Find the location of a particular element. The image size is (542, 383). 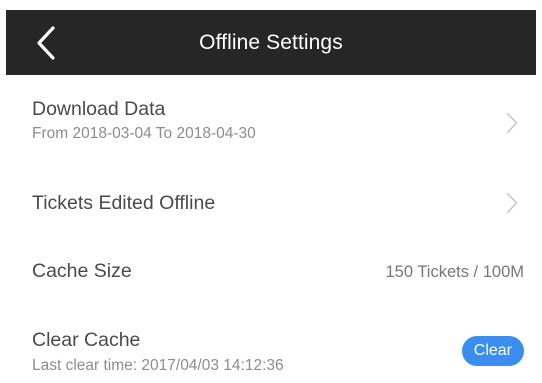

tickets-edited-offline-label: Tickets Edited Offline is located at coordinates (124, 203).